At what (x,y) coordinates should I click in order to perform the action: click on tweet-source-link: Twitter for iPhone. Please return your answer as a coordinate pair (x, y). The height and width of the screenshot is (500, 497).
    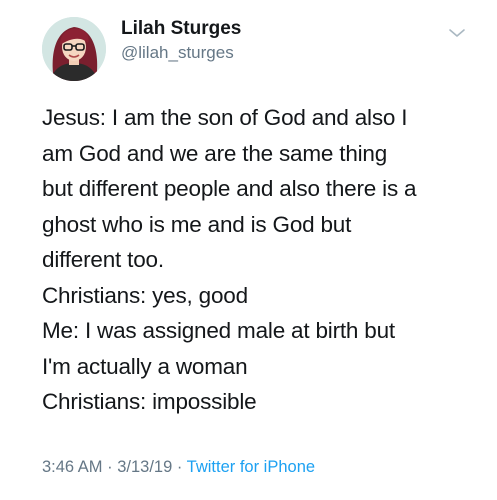
    Looking at the image, I should click on (251, 467).